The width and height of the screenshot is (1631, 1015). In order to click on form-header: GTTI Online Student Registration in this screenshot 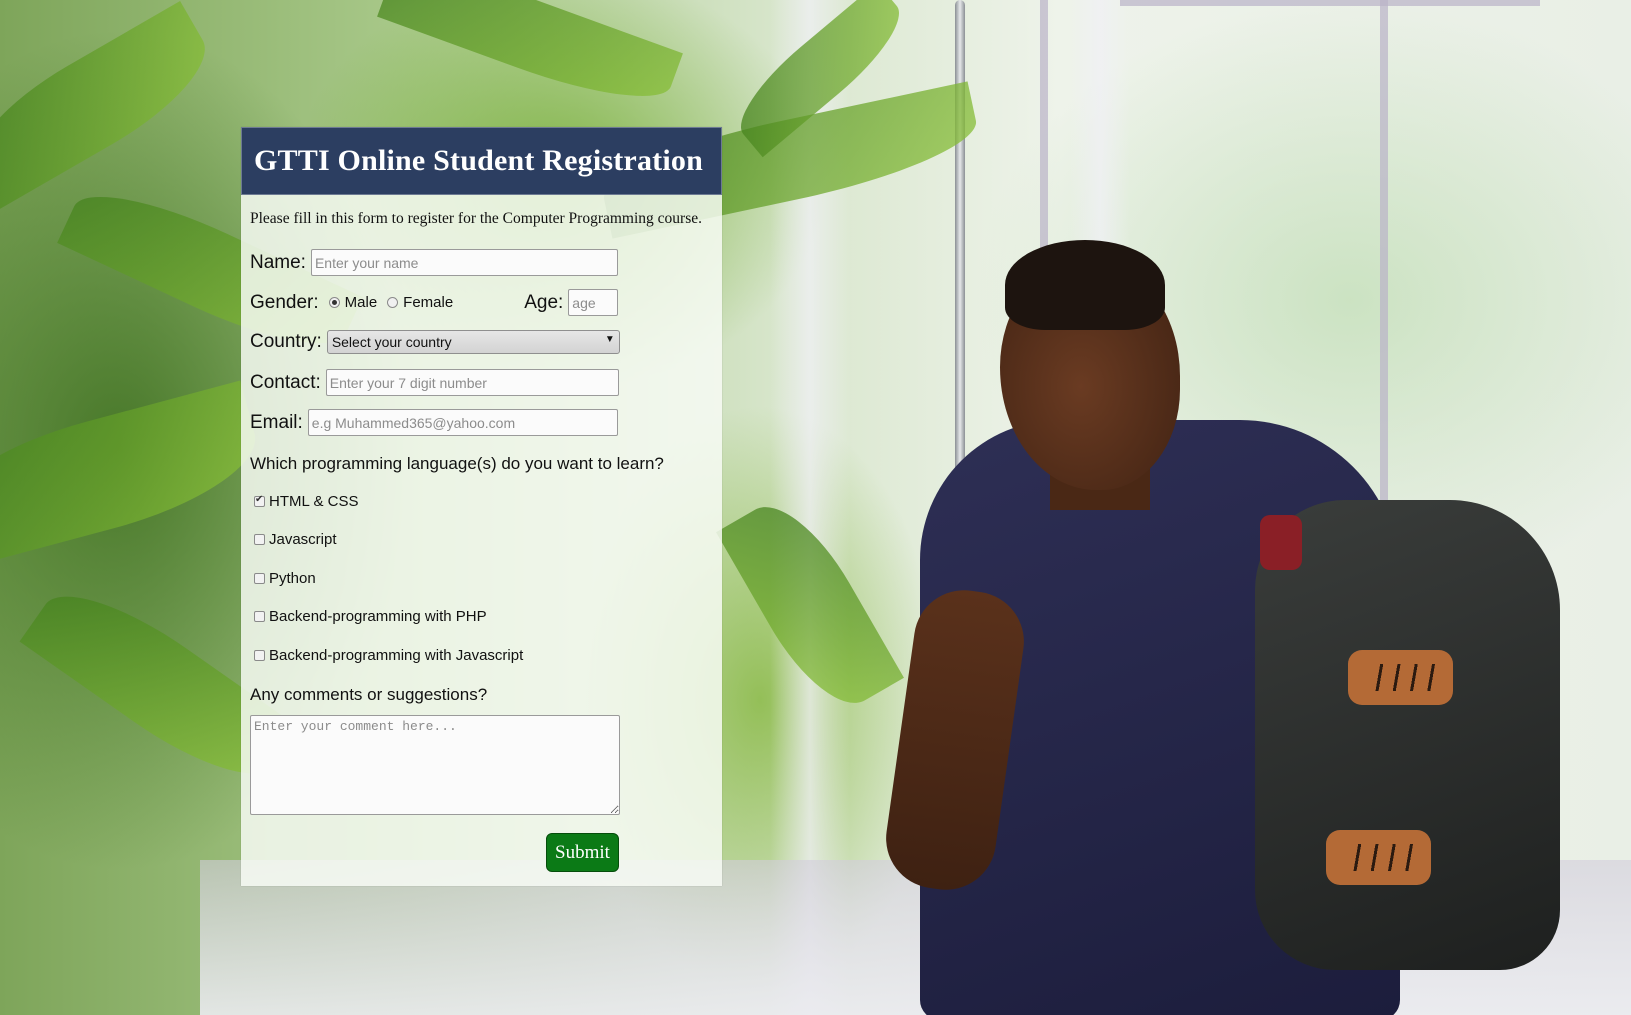, I will do `click(481, 161)`.